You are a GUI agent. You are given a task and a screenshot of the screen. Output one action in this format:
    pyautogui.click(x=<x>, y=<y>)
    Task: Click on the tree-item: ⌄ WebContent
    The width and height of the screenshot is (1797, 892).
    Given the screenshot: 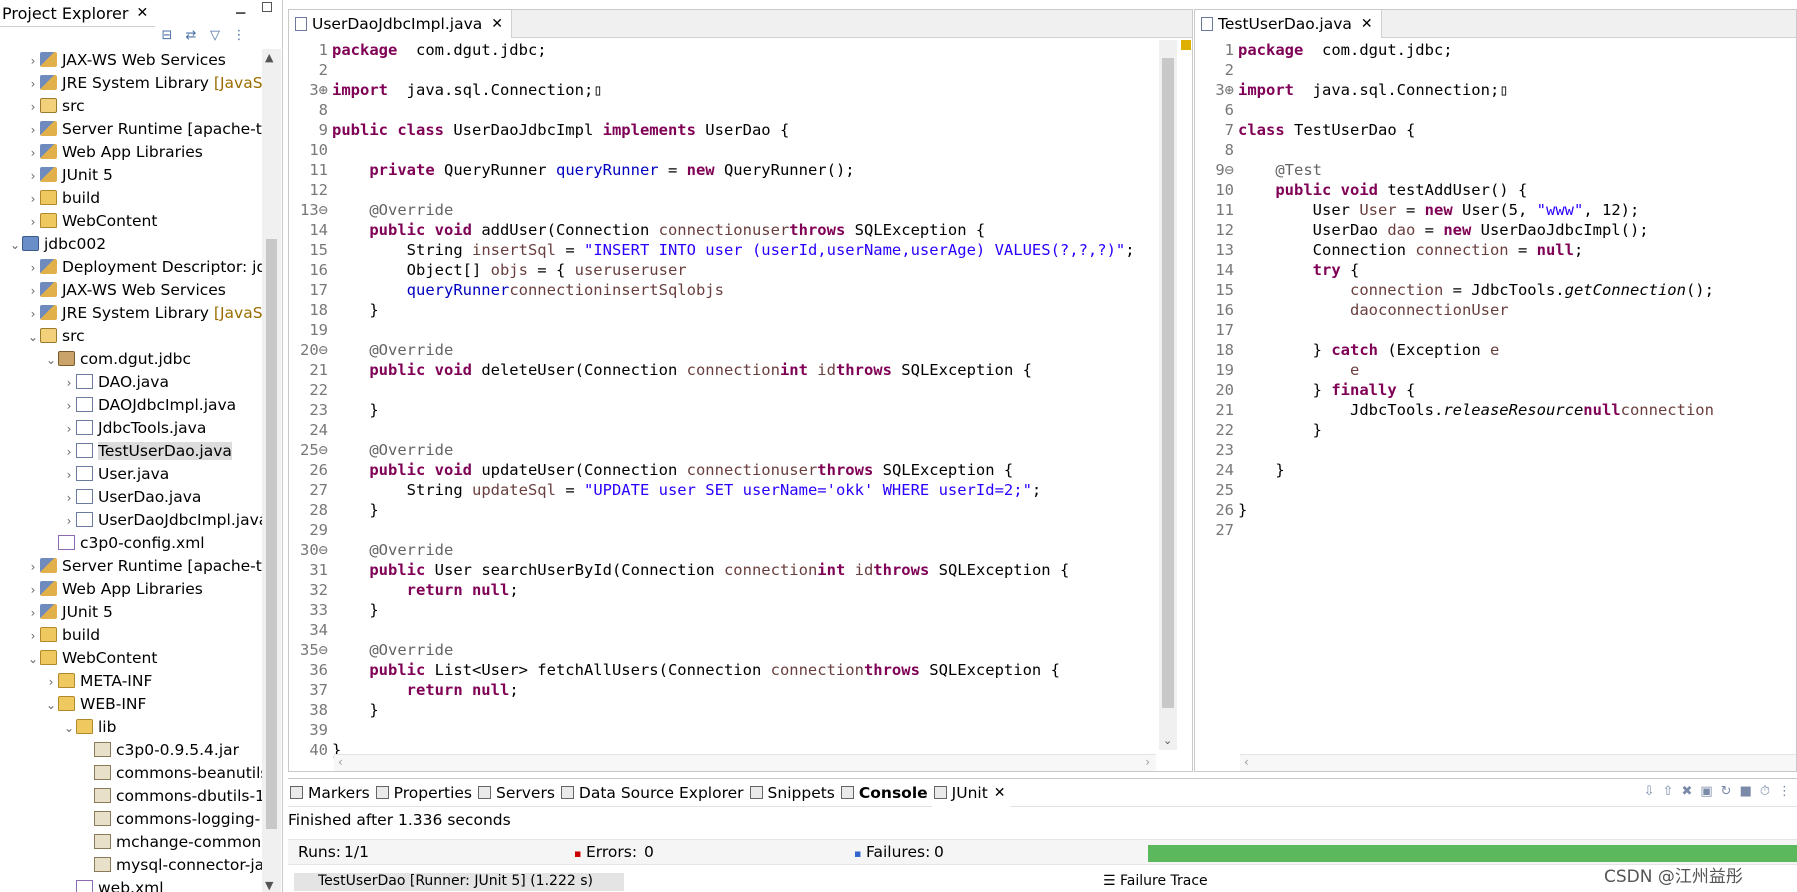 What is the action you would take?
    pyautogui.click(x=131, y=658)
    